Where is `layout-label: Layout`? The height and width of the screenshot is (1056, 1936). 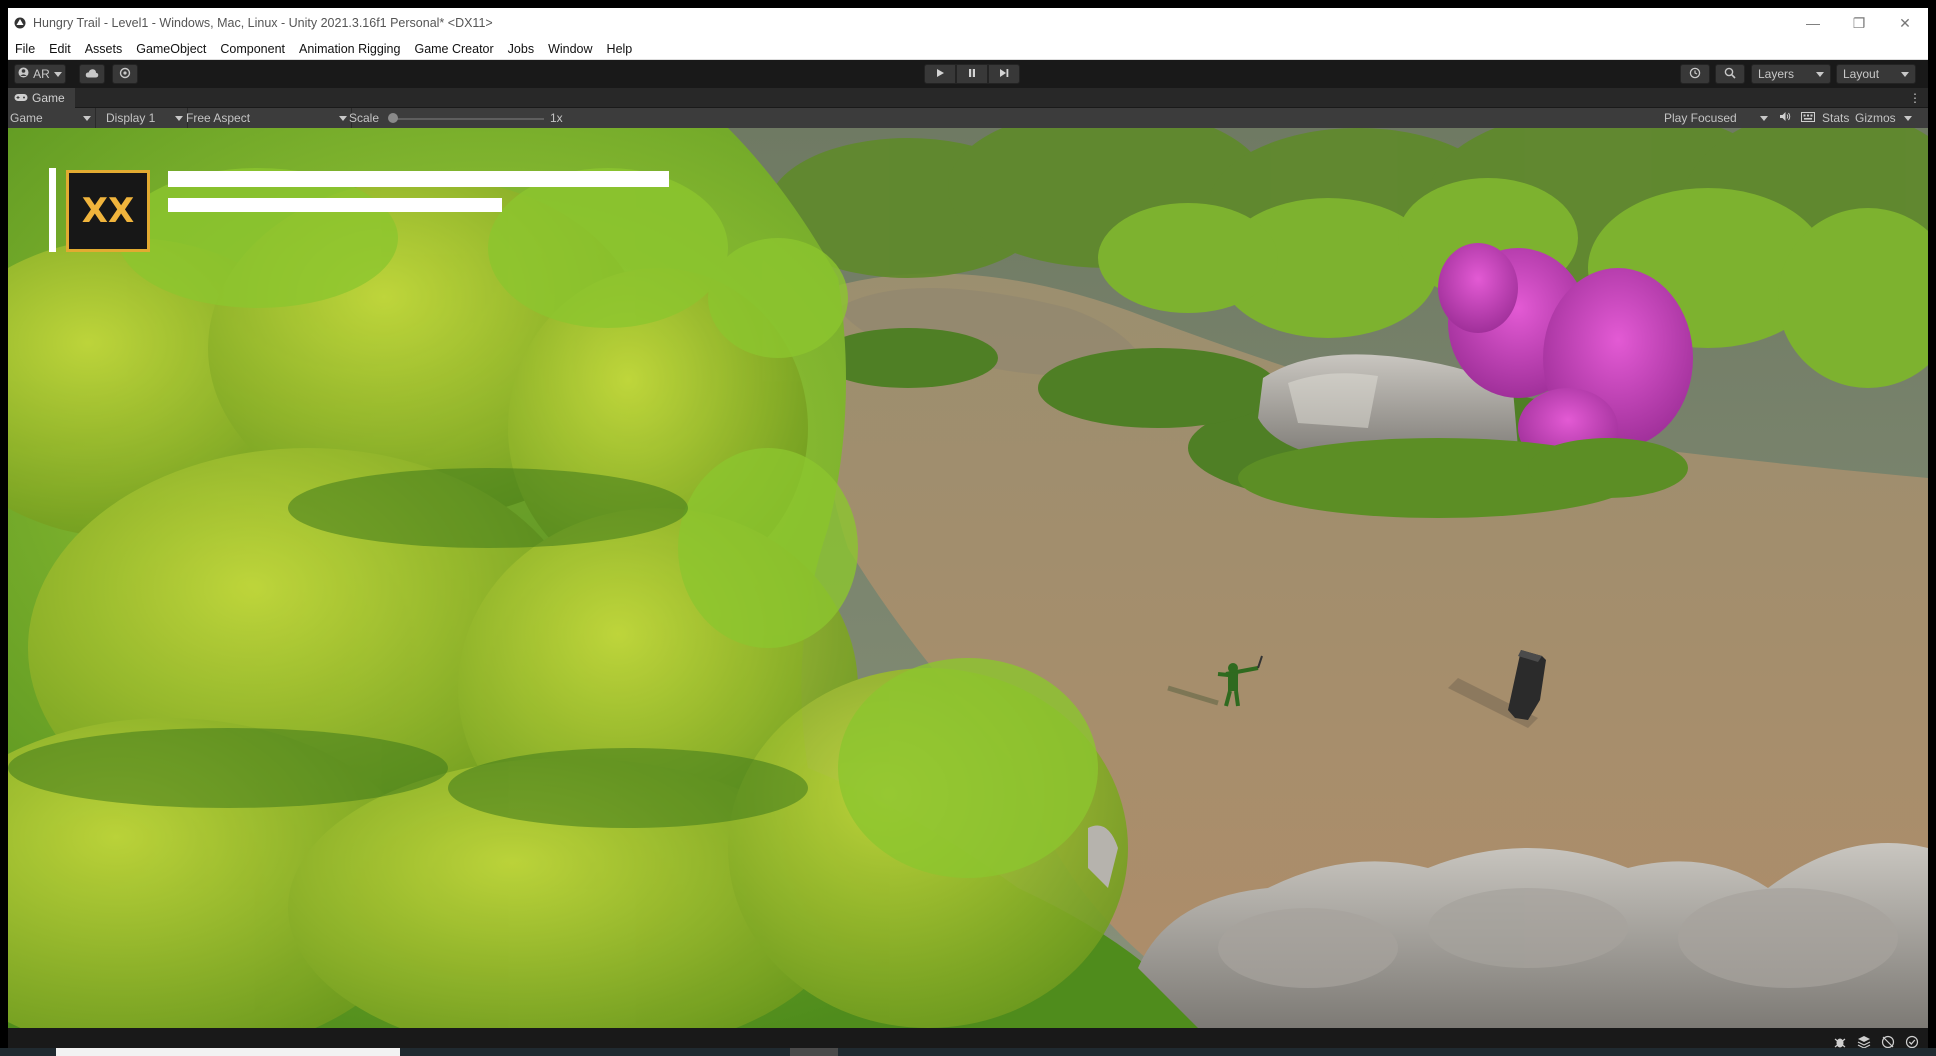 layout-label: Layout is located at coordinates (1861, 74).